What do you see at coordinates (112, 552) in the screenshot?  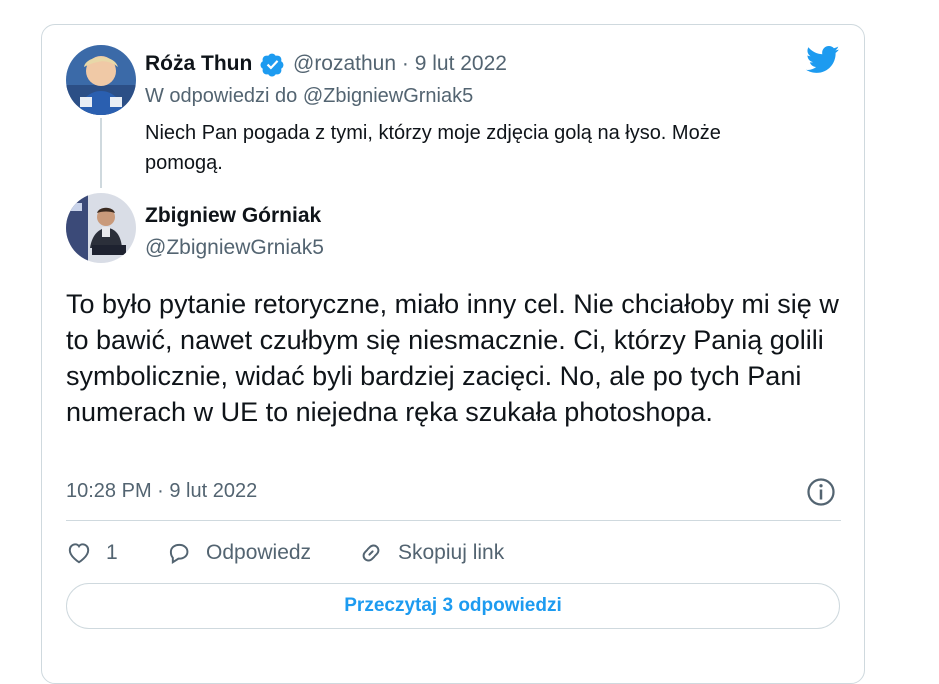 I see `like-count: 1` at bounding box center [112, 552].